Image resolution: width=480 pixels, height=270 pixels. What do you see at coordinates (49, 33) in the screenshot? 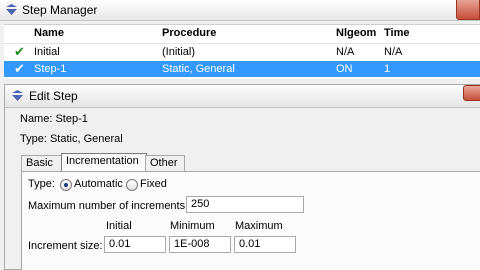
I see `column-header-name: Name` at bounding box center [49, 33].